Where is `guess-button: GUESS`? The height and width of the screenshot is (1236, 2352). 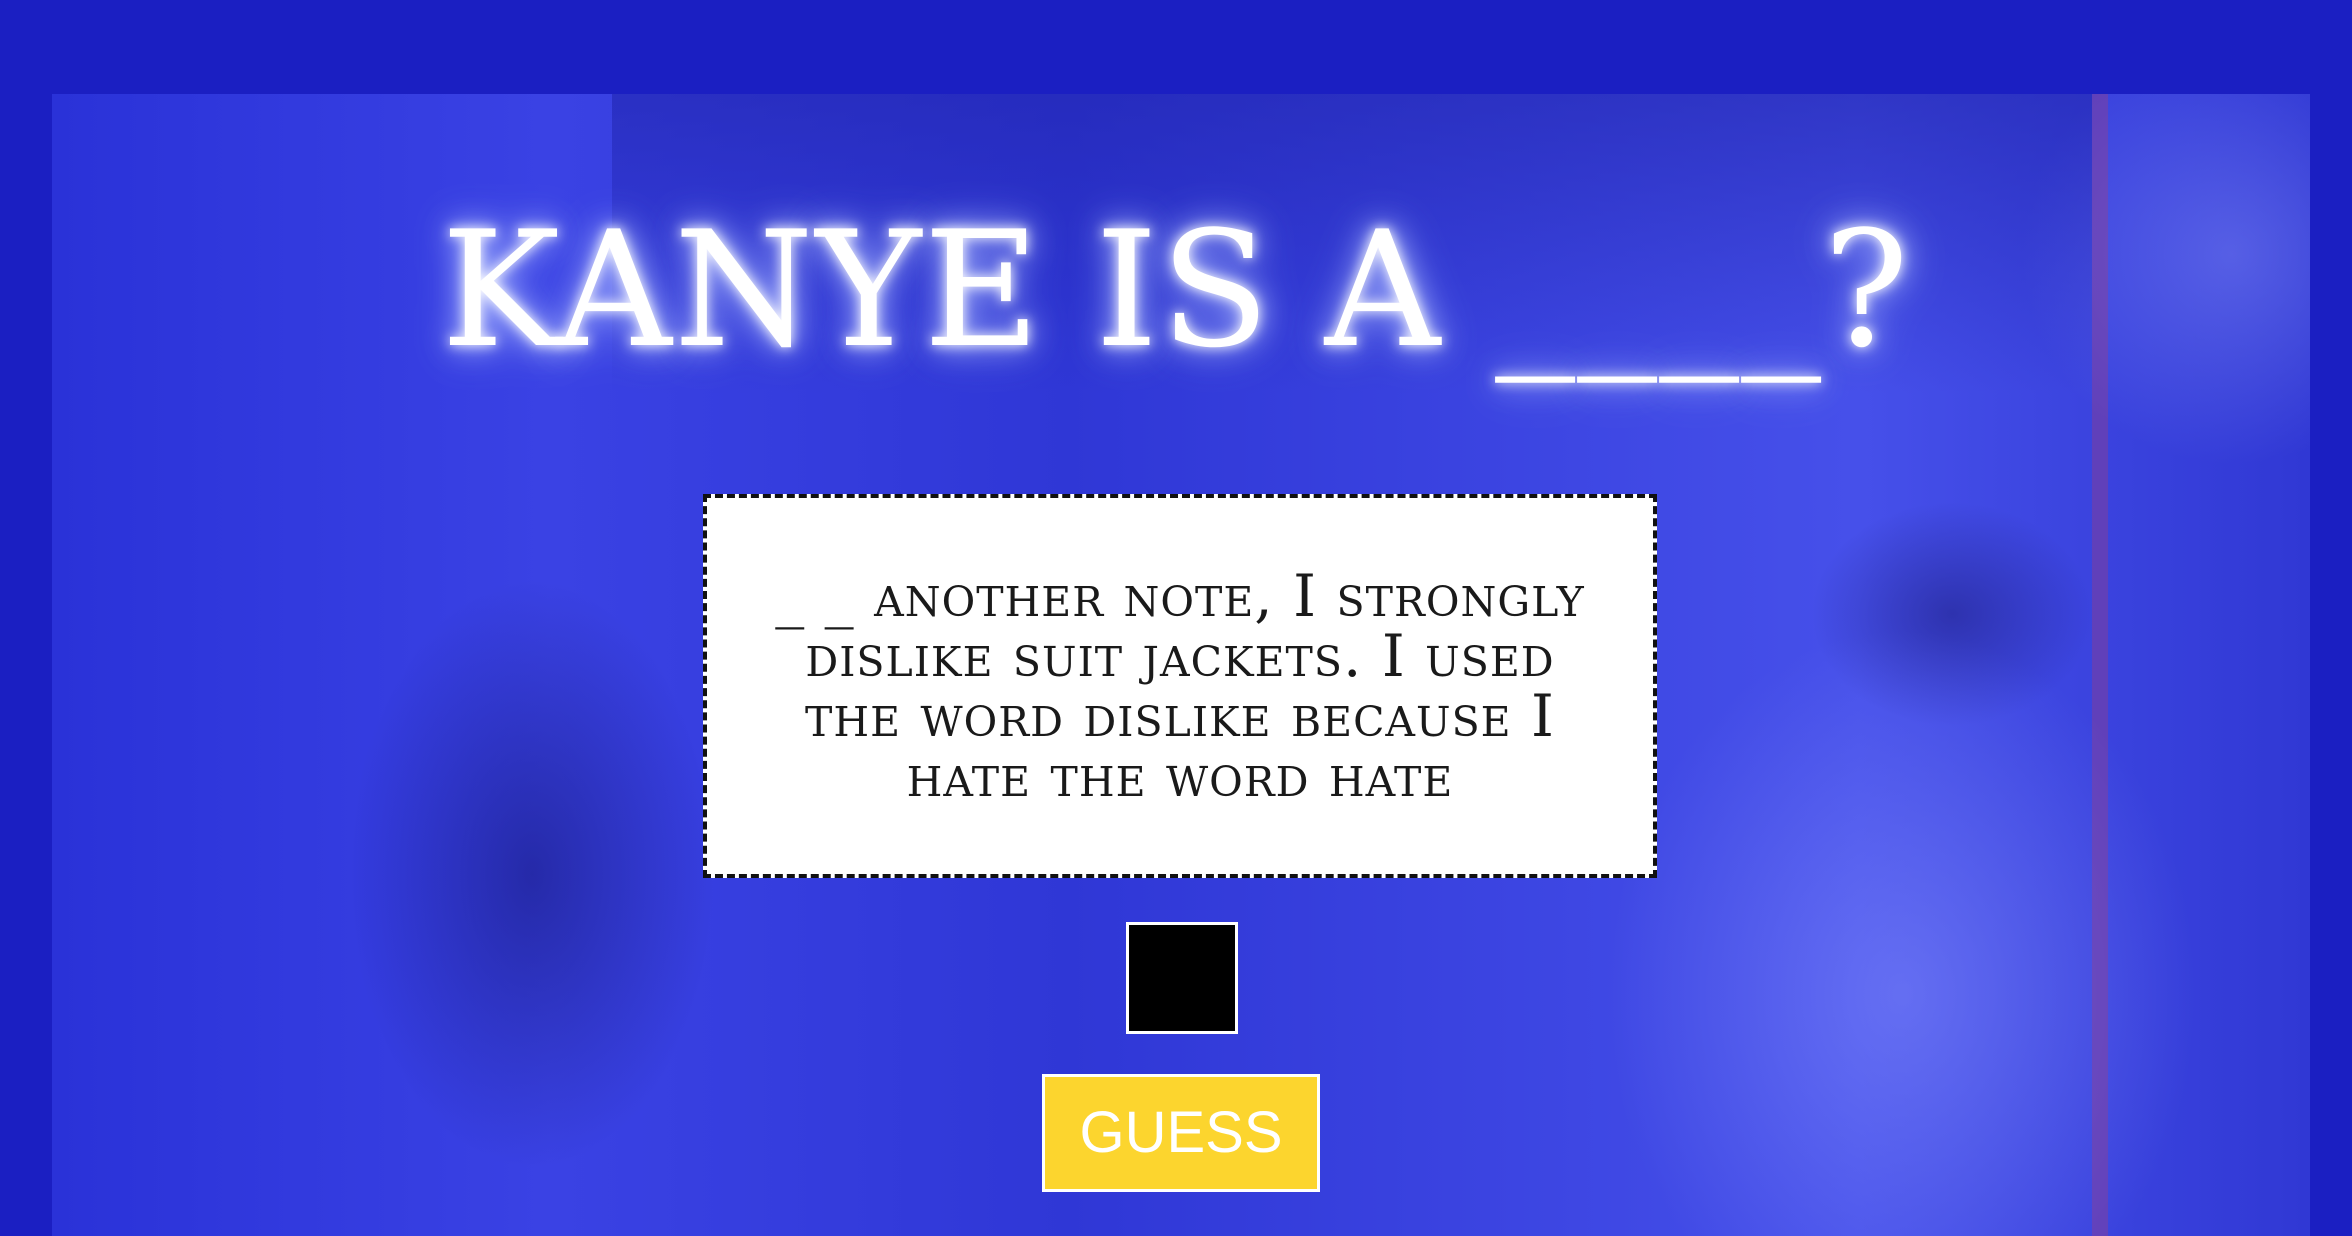
guess-button: GUESS is located at coordinates (1181, 1133).